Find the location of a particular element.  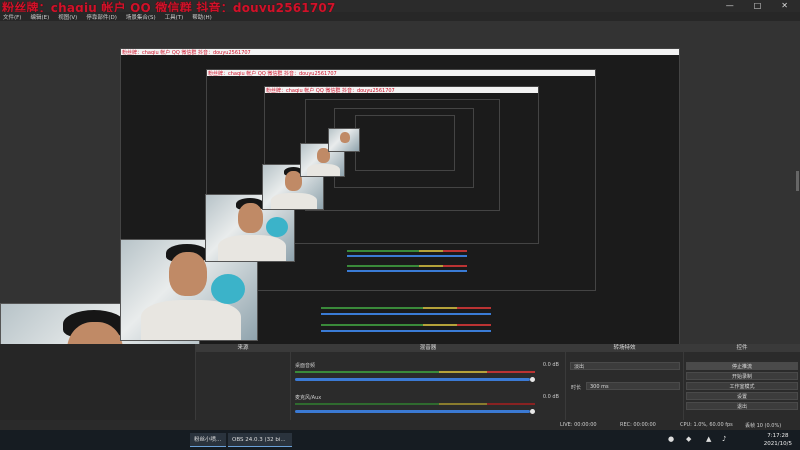

cpu-status: CPU: 1.0%, 60.00 fps is located at coordinates (706, 425).